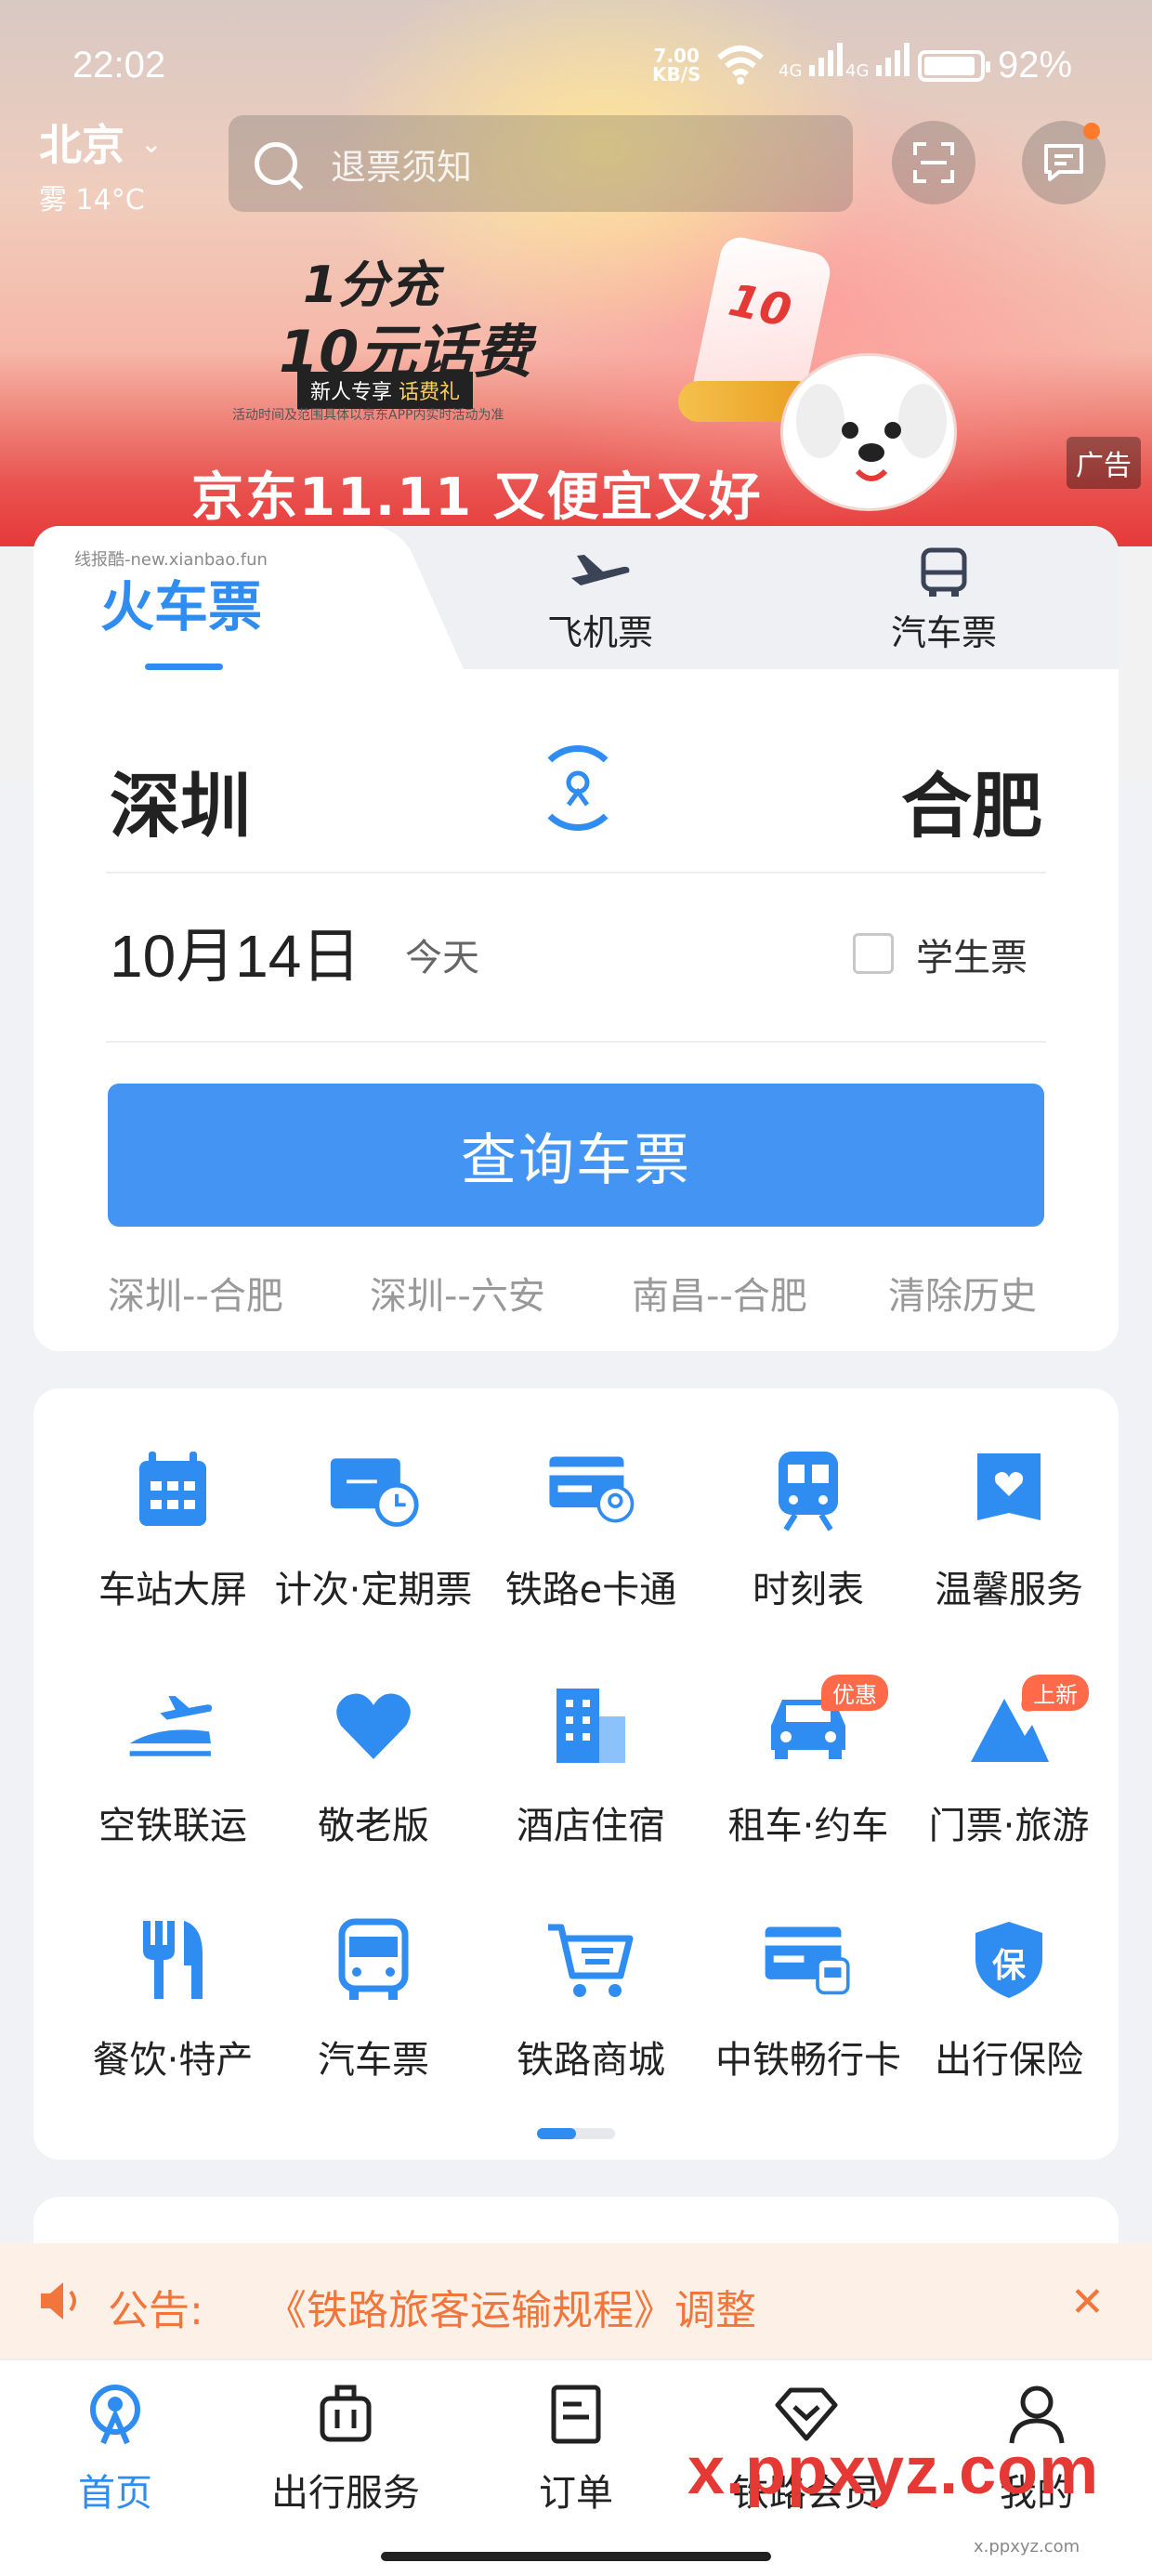 This screenshot has width=1152, height=2576. What do you see at coordinates (235, 951) in the screenshot?
I see `departure-date: 10月14日` at bounding box center [235, 951].